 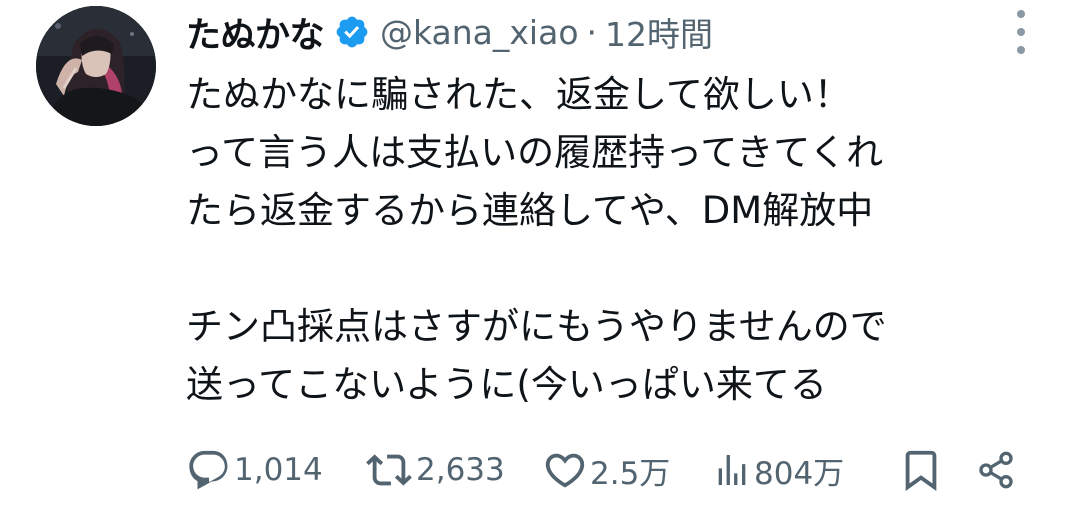 I want to click on like-button: 2.5万, so click(x=627, y=470).